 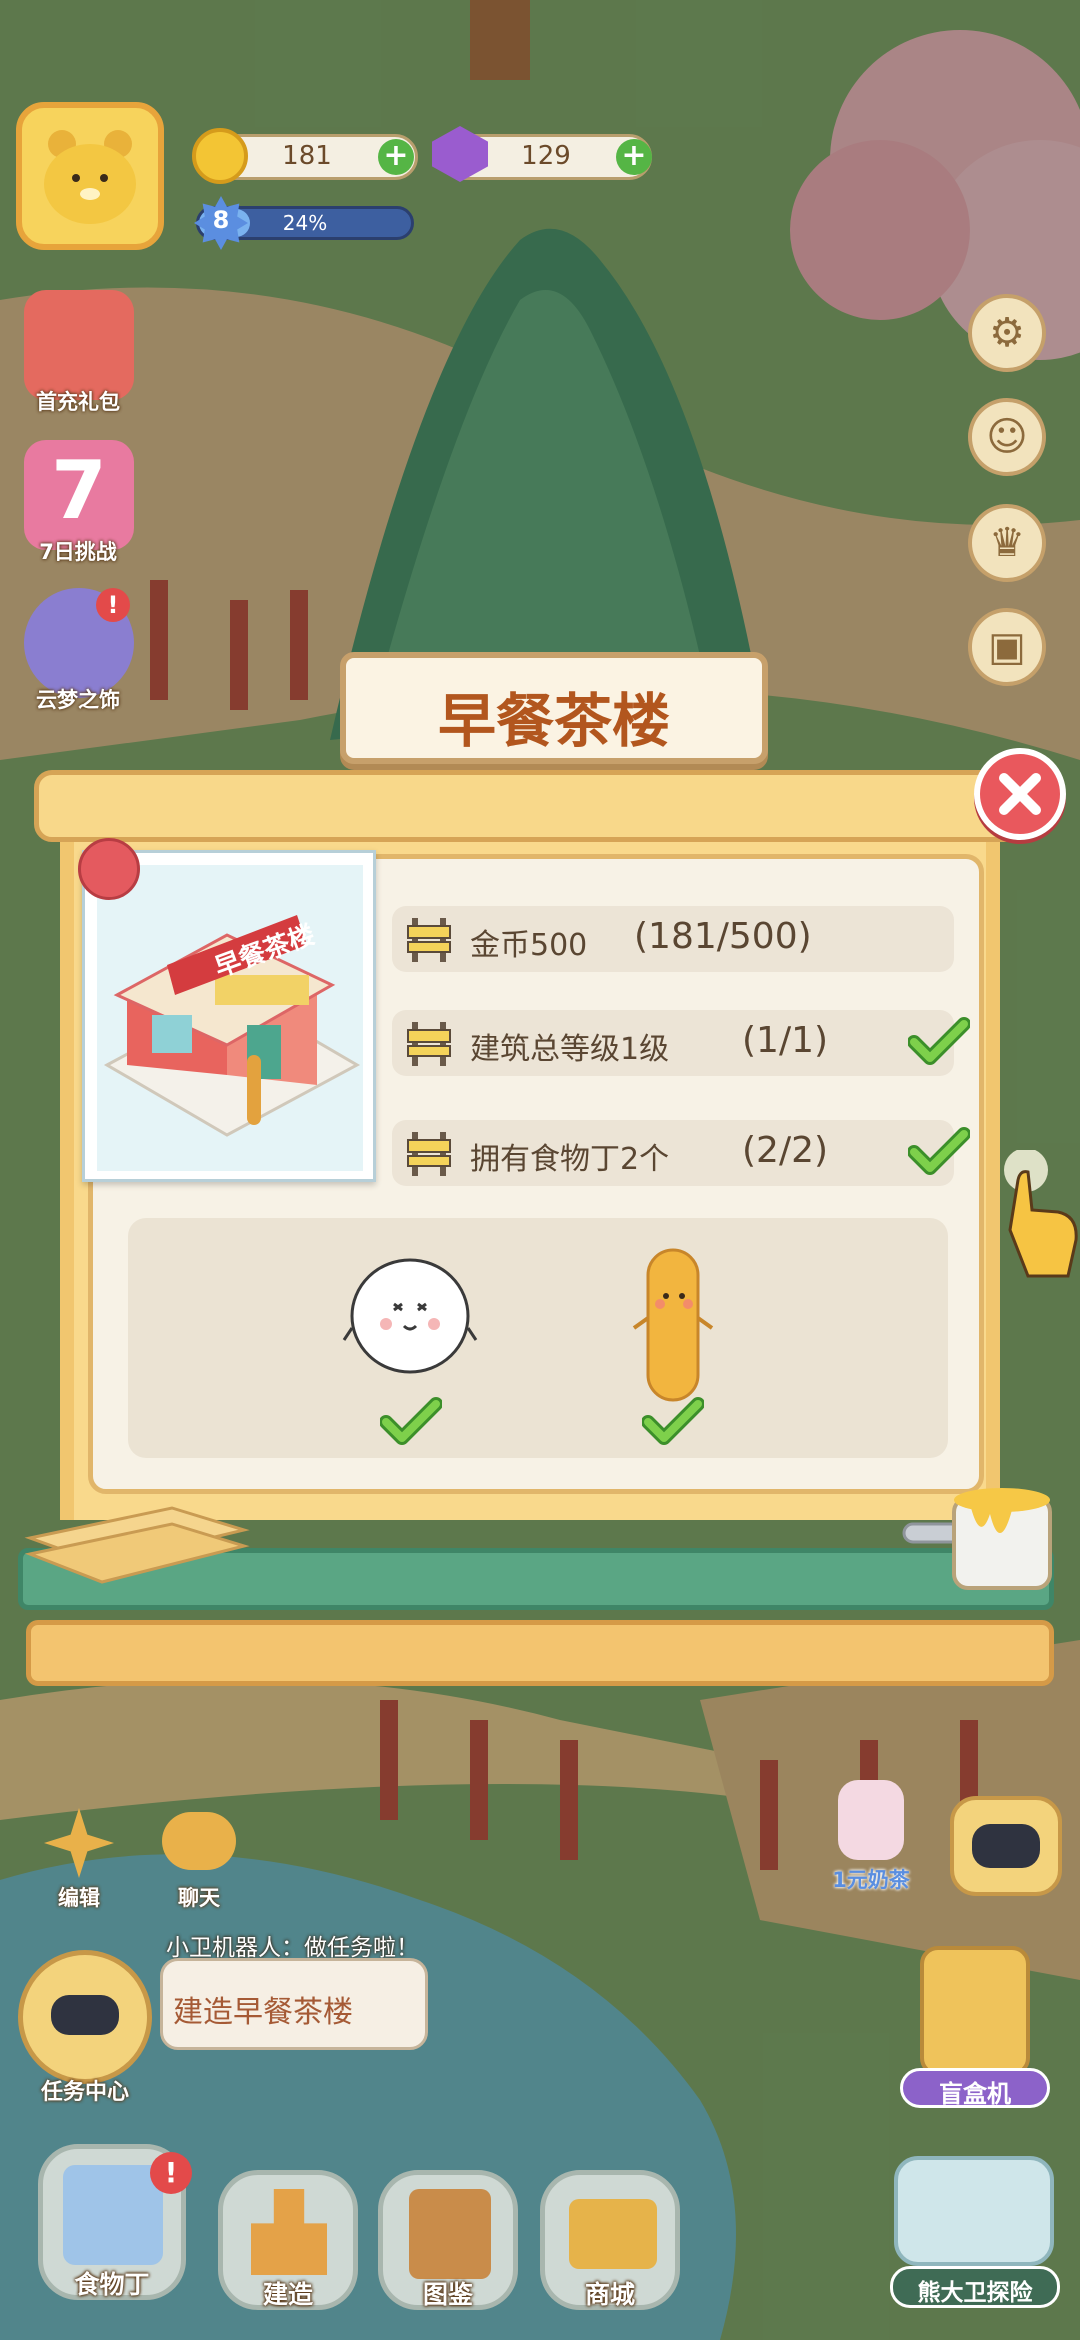 I want to click on coin-icon, so click(x=220, y=156).